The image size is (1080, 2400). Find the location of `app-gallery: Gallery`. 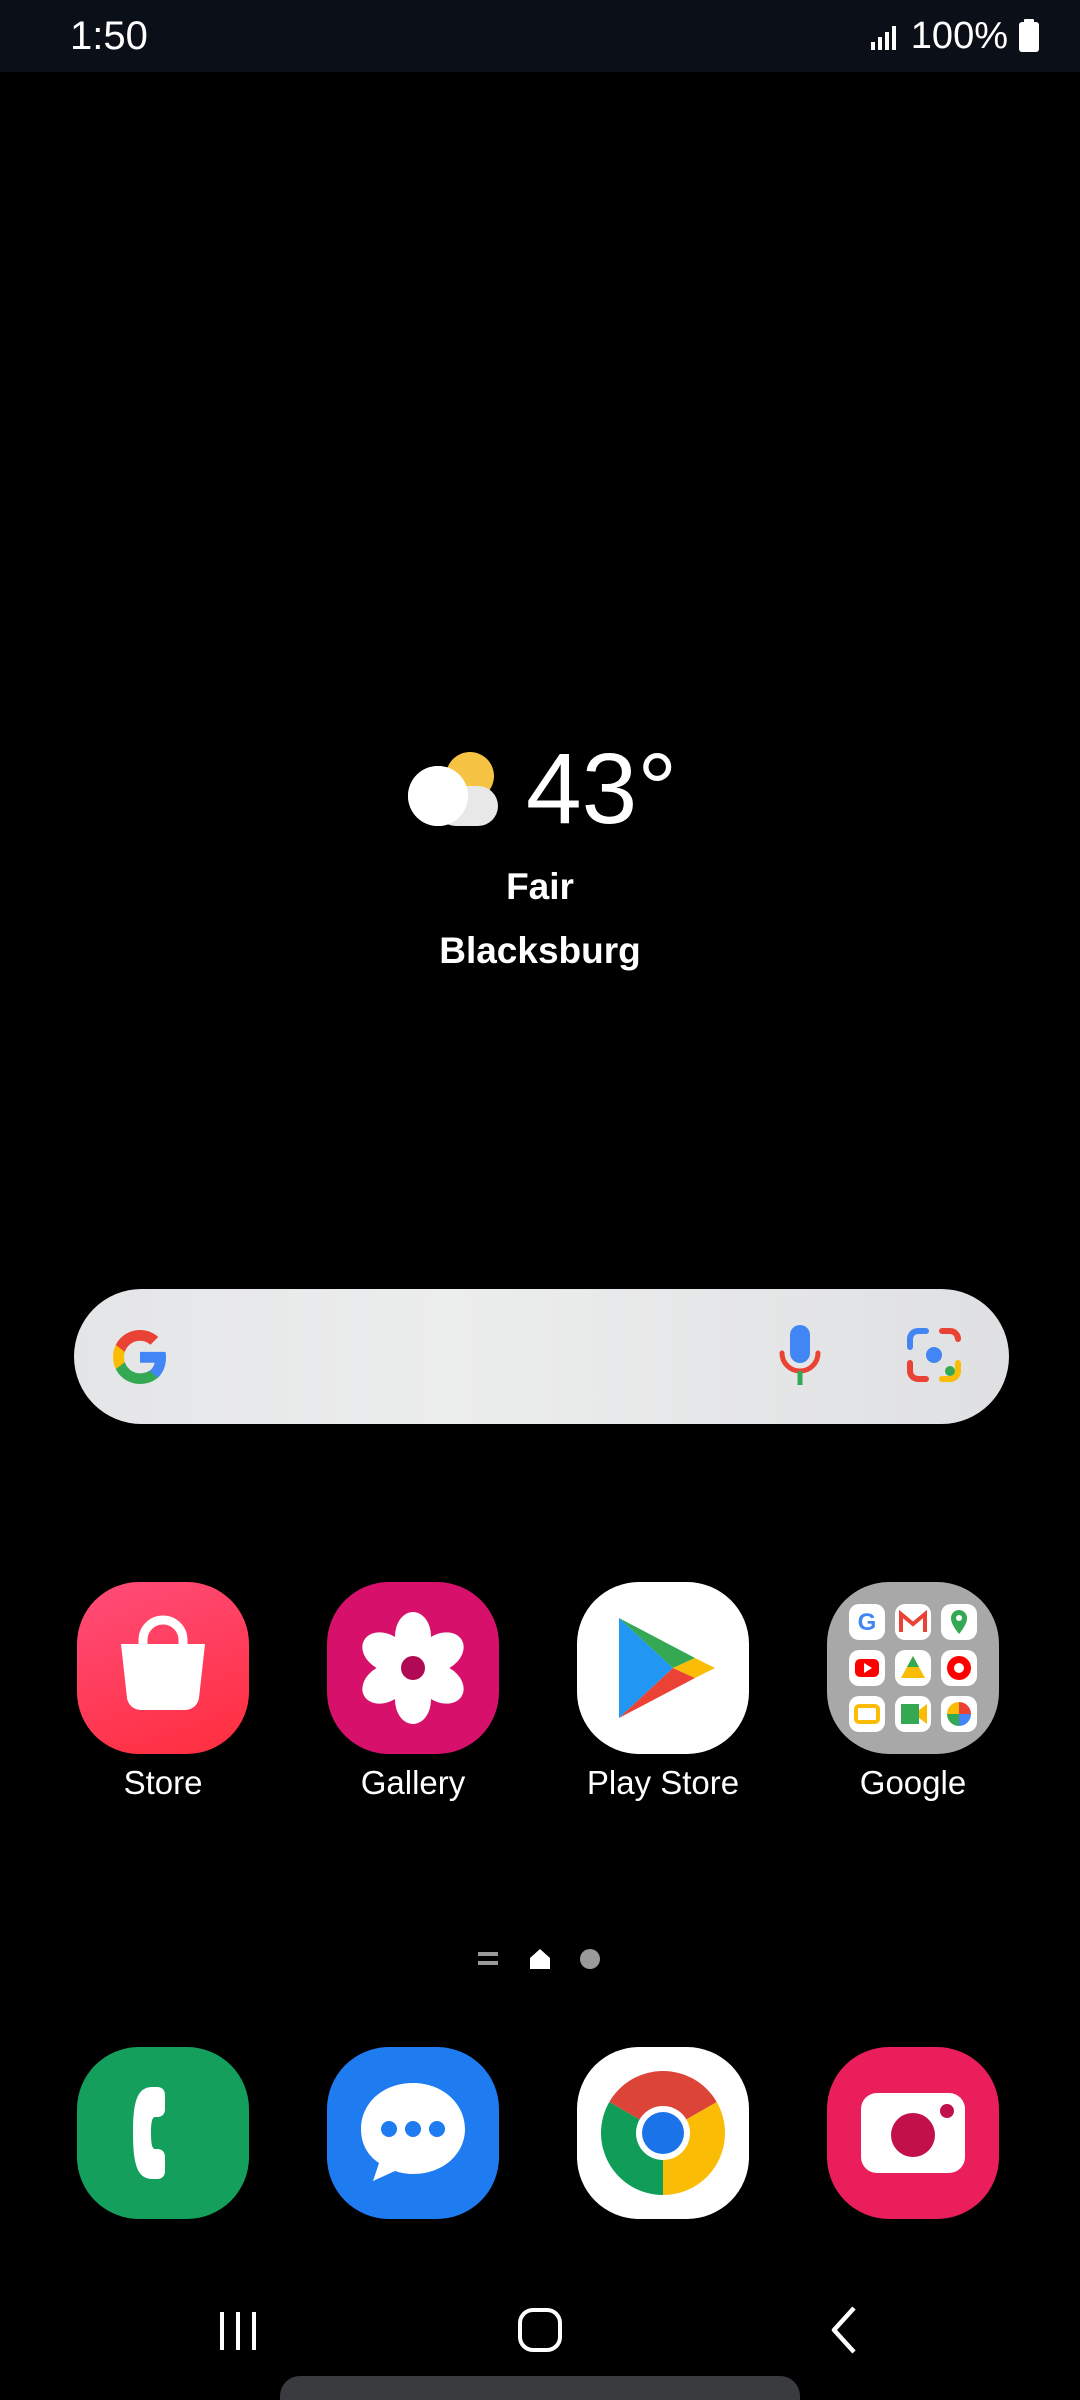

app-gallery: Gallery is located at coordinates (415, 1707).